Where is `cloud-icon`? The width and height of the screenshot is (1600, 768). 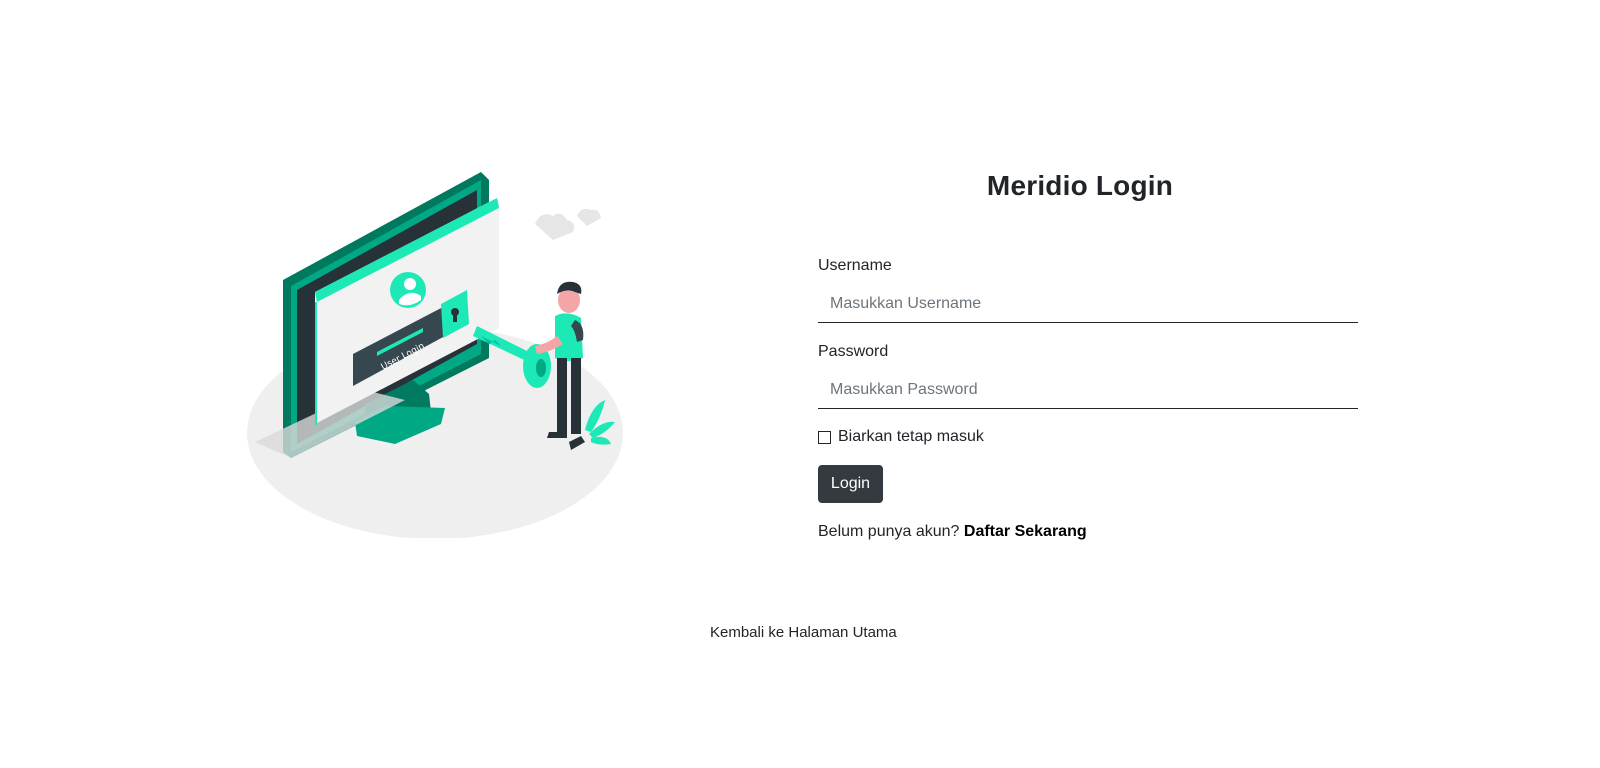 cloud-icon is located at coordinates (568, 224).